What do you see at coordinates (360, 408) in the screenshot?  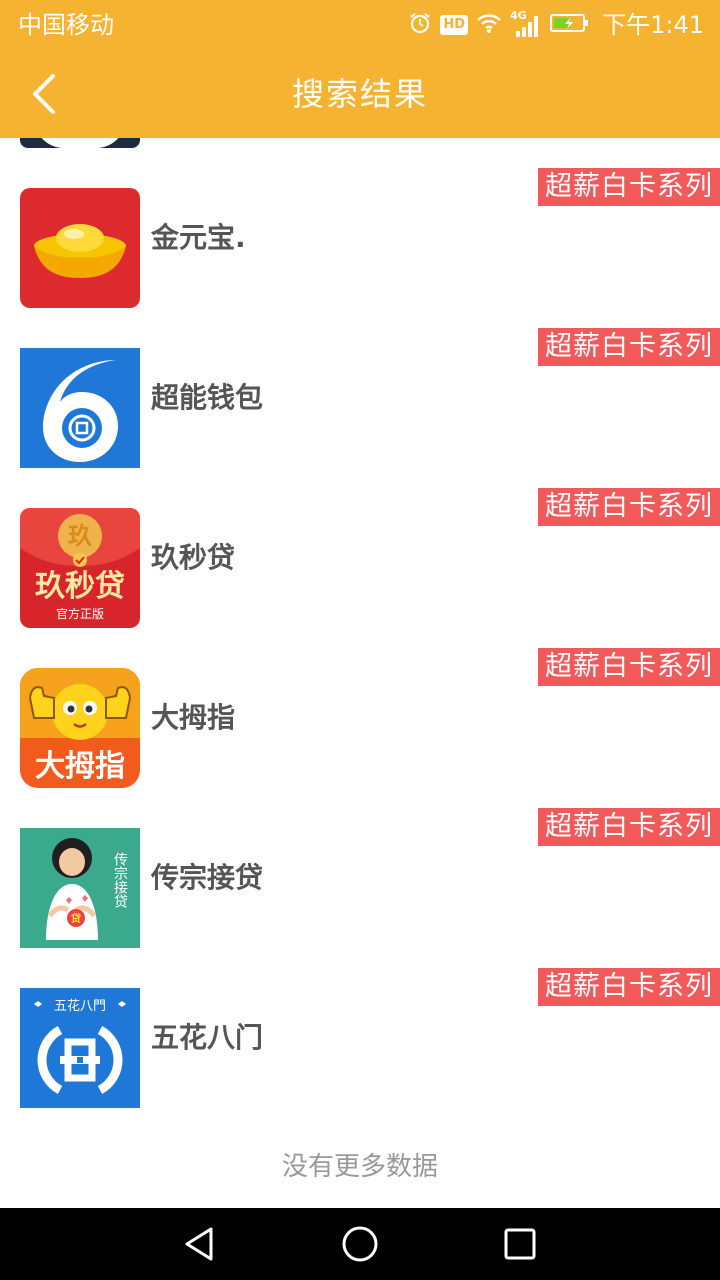 I see `list-item: 超能钱包 超薪白卡系列` at bounding box center [360, 408].